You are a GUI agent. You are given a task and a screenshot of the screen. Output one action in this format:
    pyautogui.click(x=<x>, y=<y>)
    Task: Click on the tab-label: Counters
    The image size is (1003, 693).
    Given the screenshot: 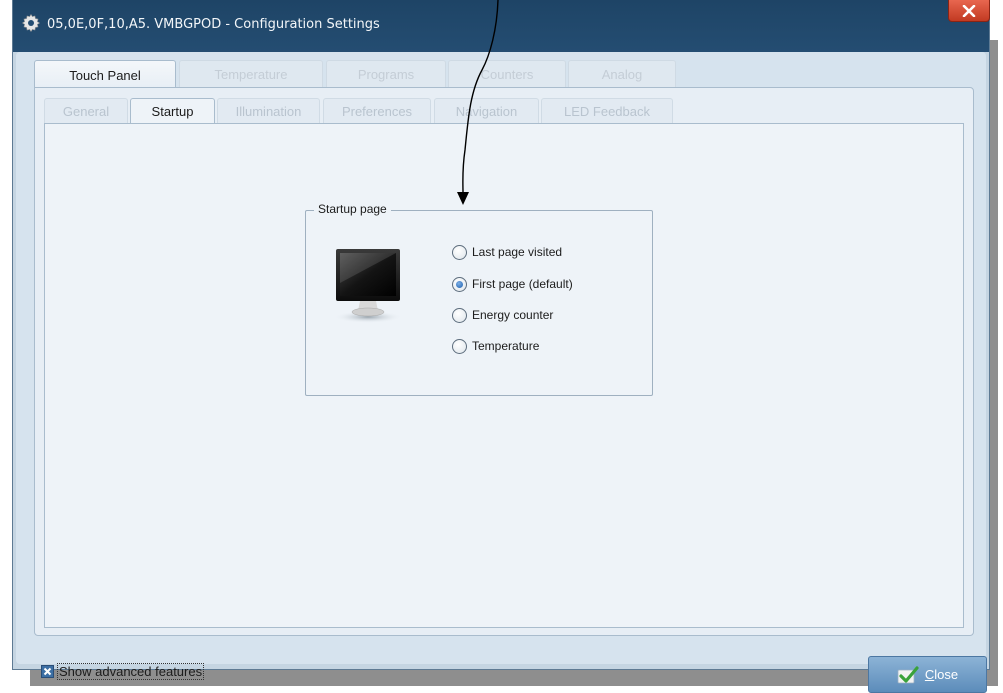 What is the action you would take?
    pyautogui.click(x=507, y=74)
    